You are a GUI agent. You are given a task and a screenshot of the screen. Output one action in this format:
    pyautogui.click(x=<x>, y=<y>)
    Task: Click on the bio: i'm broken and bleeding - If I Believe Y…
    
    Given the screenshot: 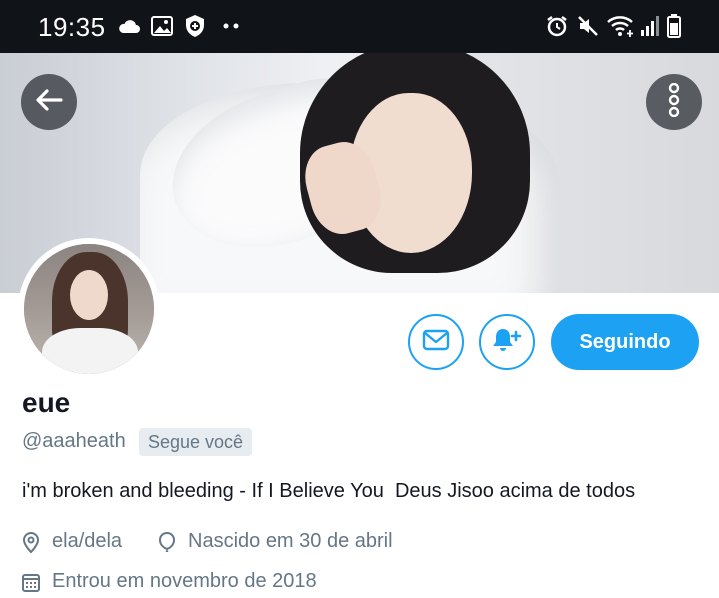 What is the action you would take?
    pyautogui.click(x=329, y=491)
    